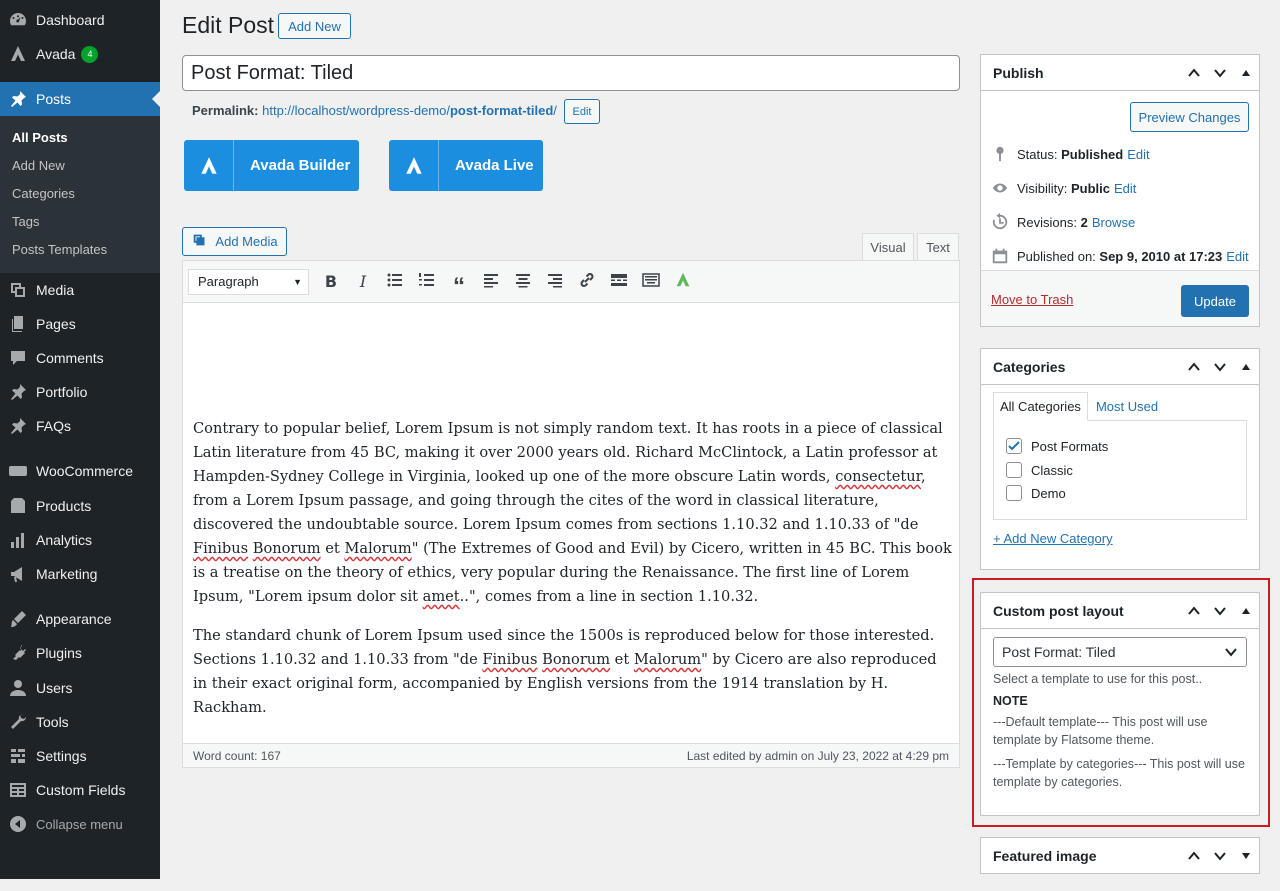  Describe the element at coordinates (683, 282) in the screenshot. I see `avada-shortcode-button` at that location.